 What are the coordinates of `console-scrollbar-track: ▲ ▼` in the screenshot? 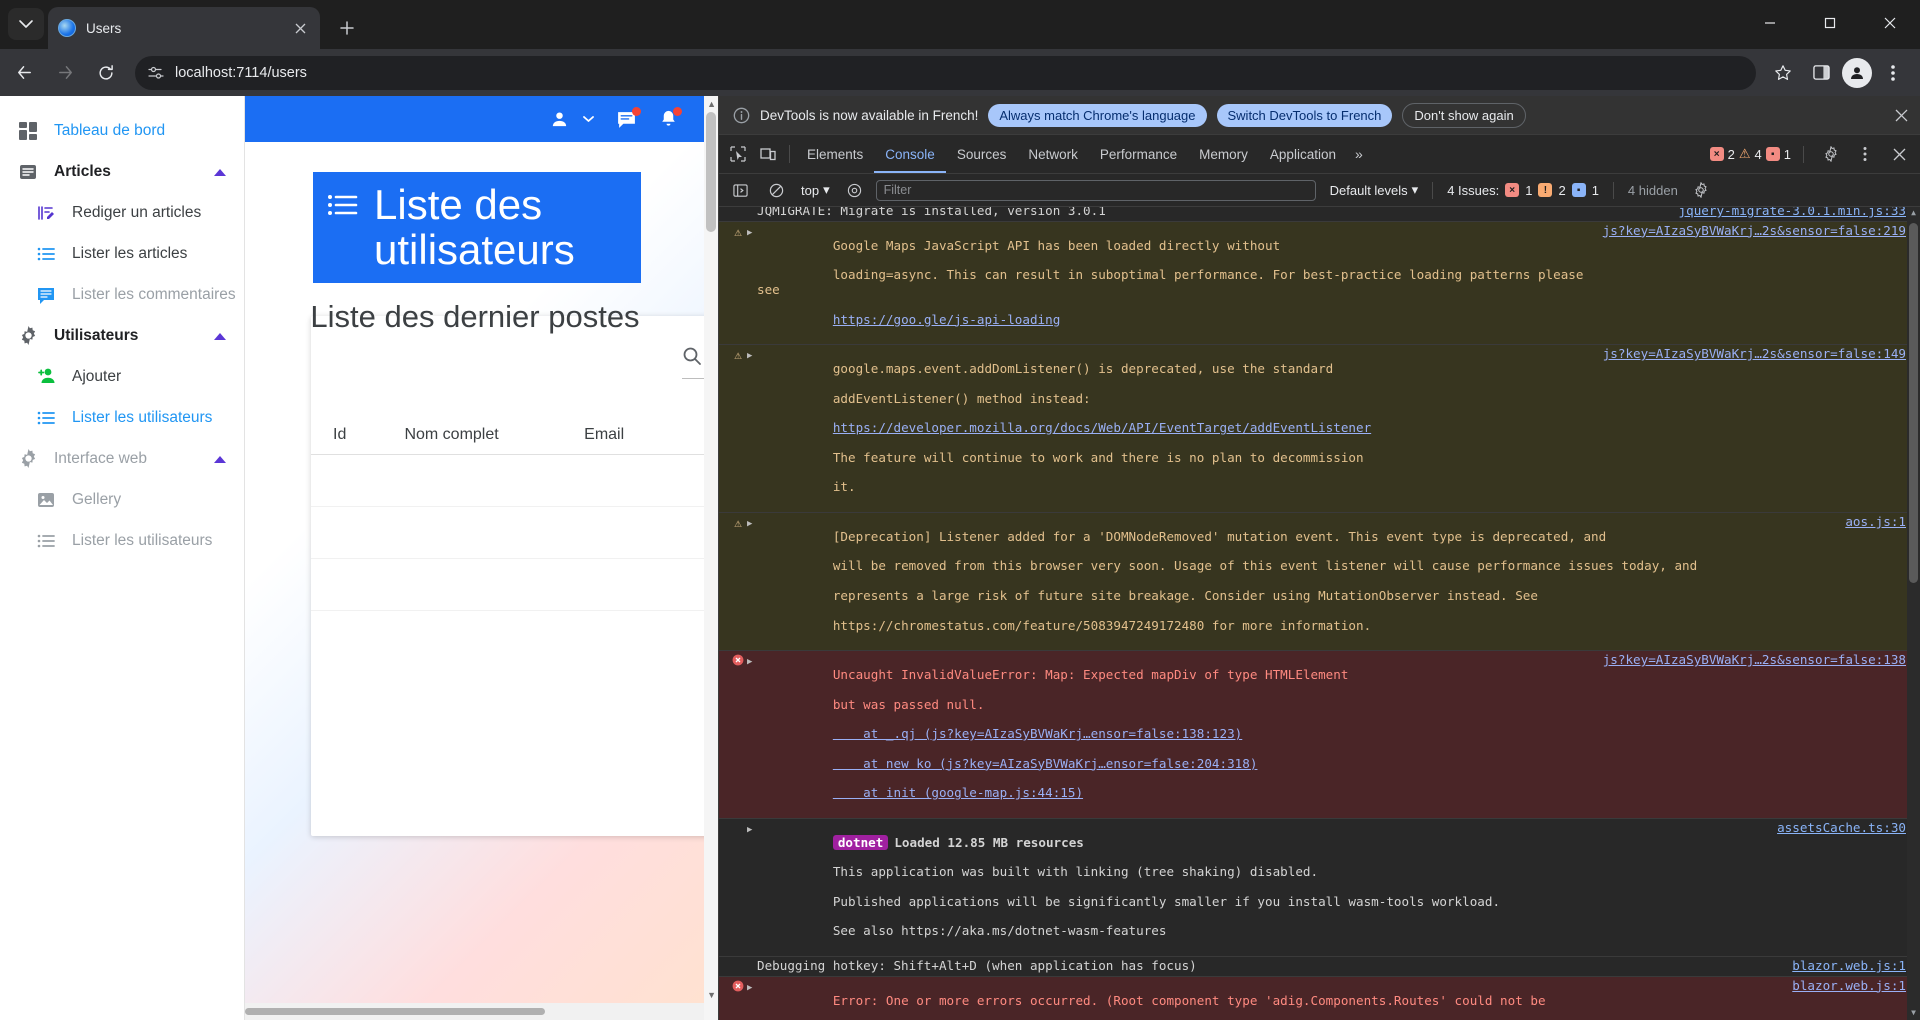 It's located at (1913, 613).